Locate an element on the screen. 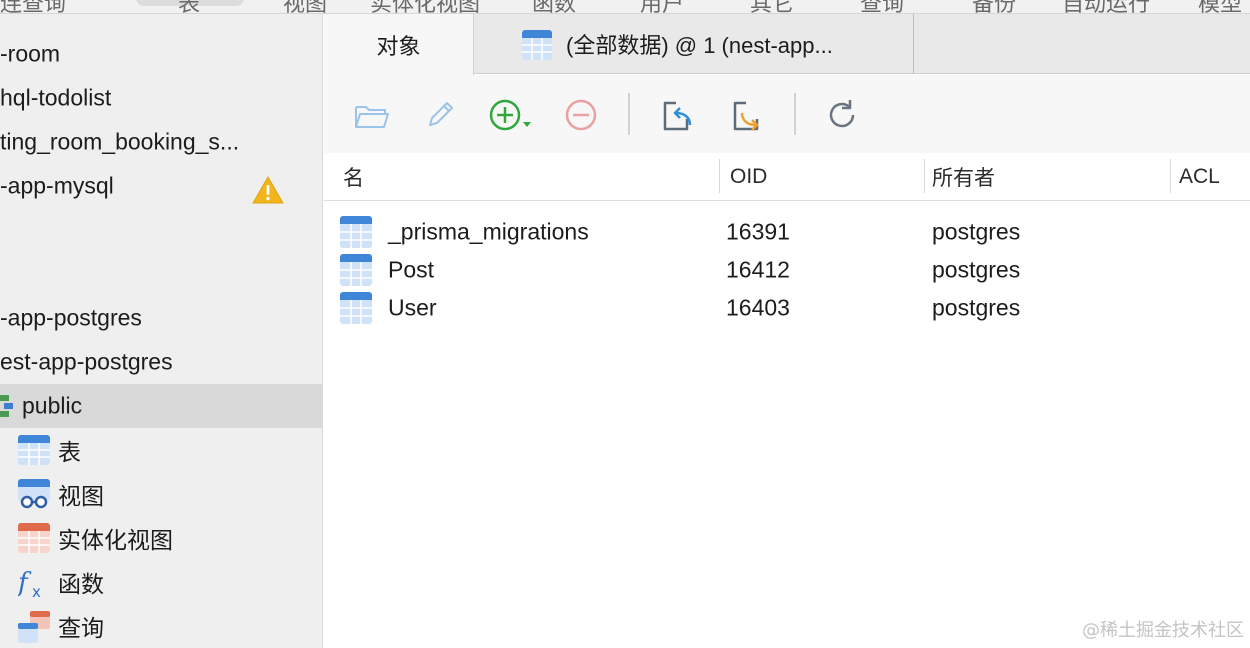 This screenshot has height=648, width=1250. materialized-view-icon is located at coordinates (34, 538).